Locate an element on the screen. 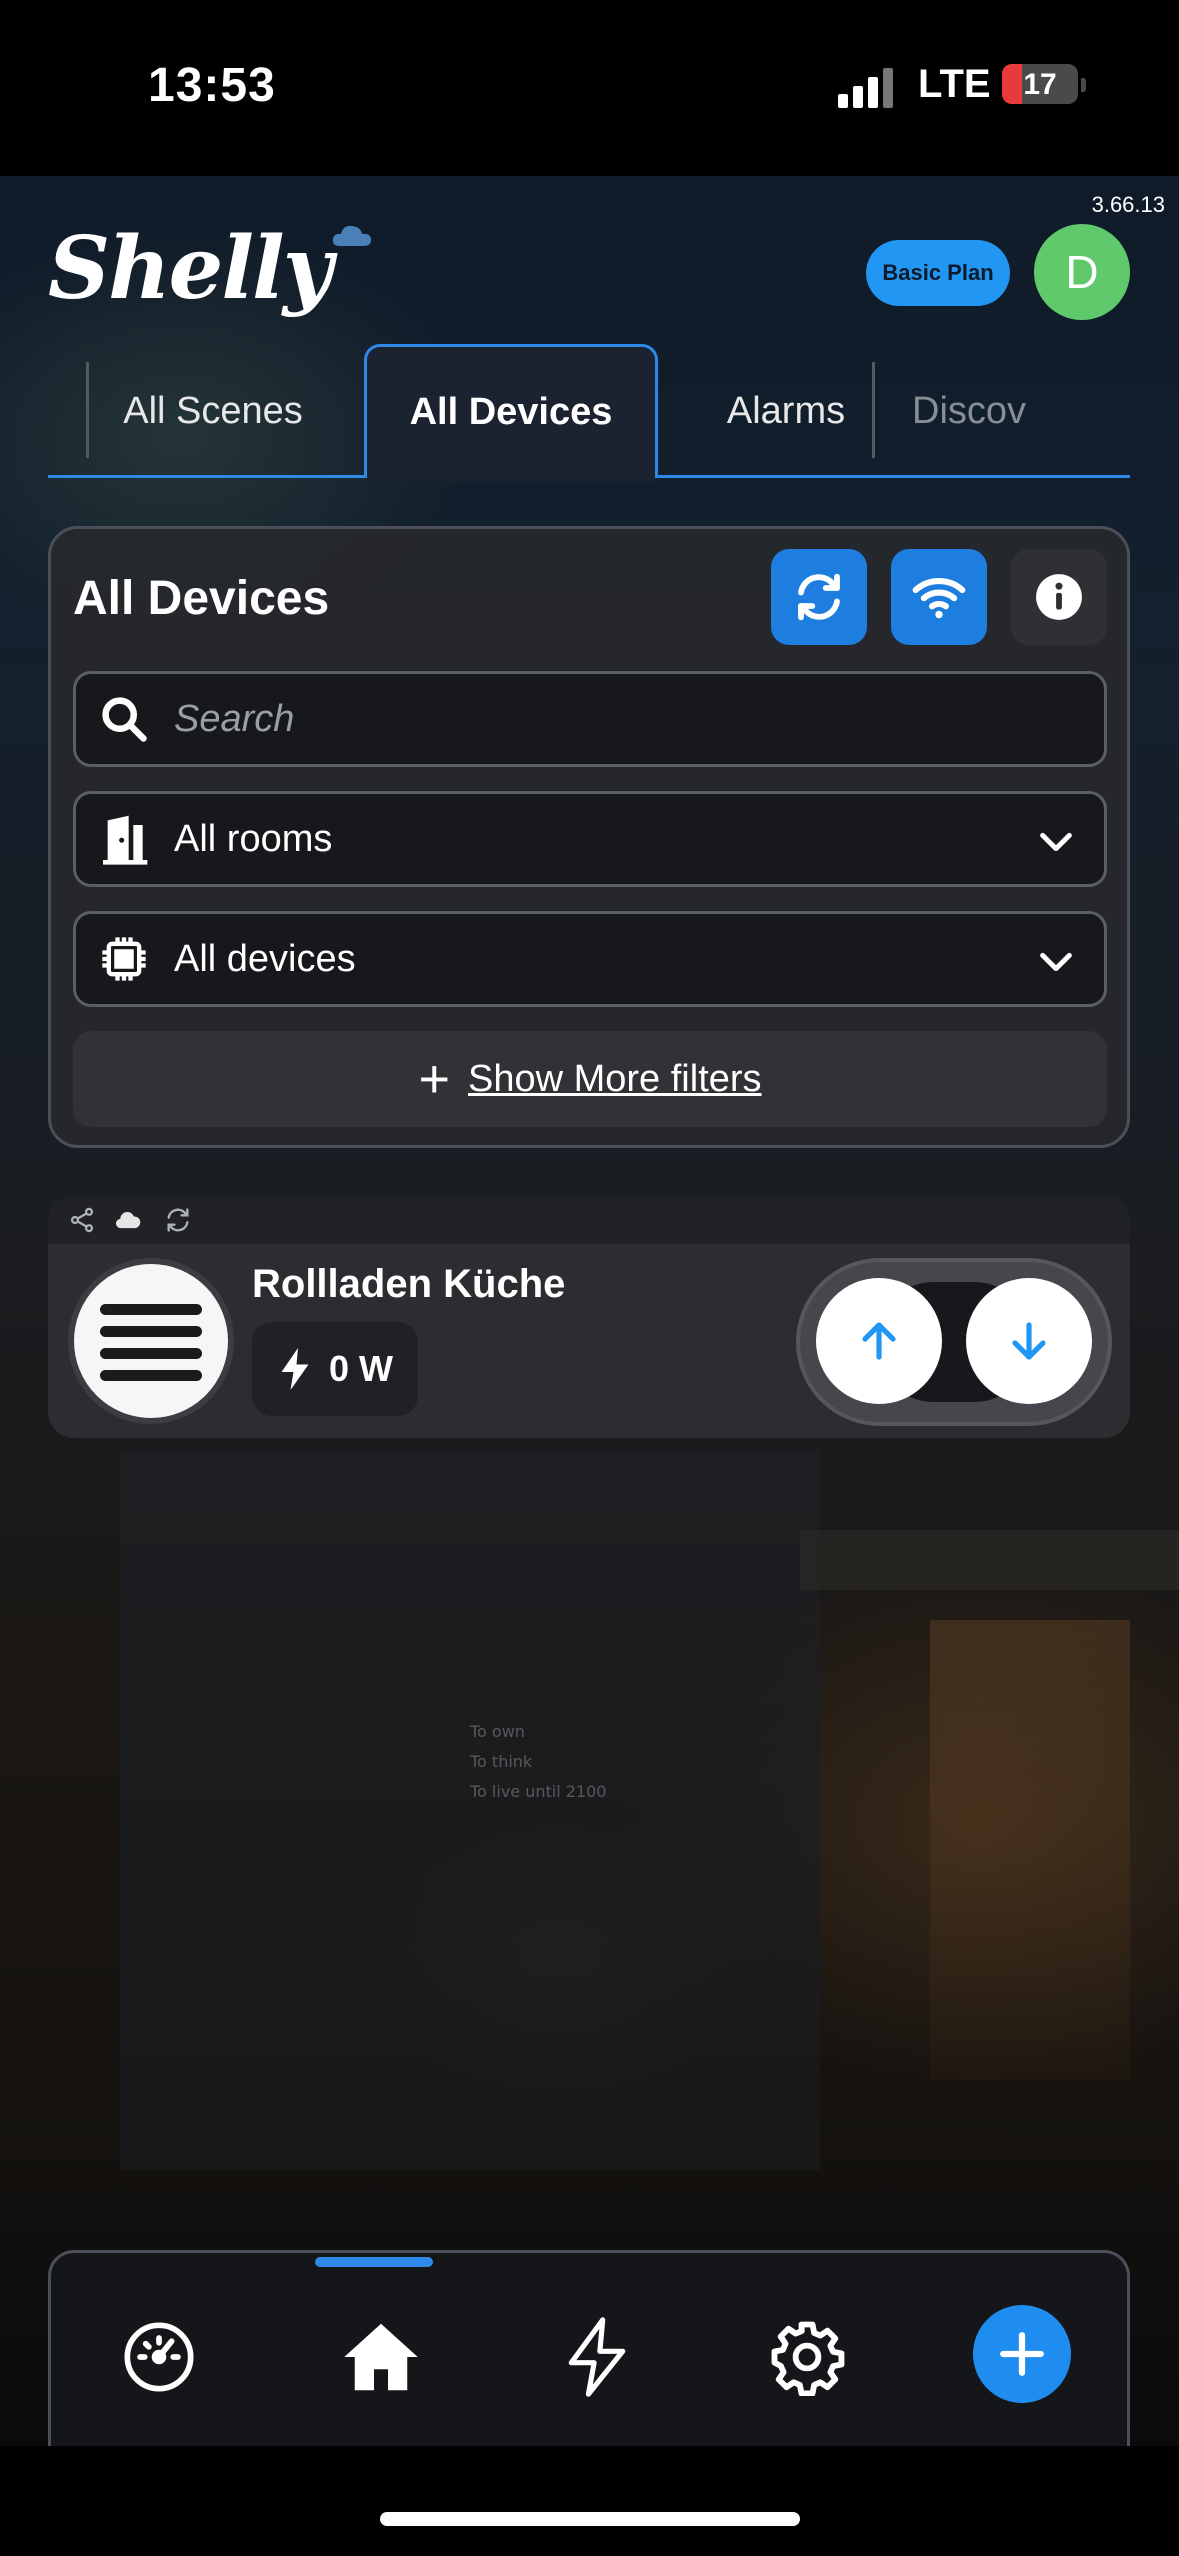  devices-value: All devices is located at coordinates (265, 958).